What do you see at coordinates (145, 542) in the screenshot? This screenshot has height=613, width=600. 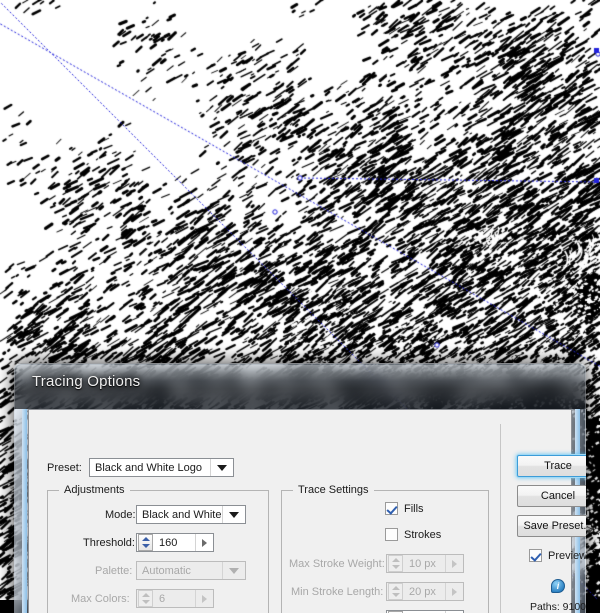 I see `threshold-spin-buttons` at bounding box center [145, 542].